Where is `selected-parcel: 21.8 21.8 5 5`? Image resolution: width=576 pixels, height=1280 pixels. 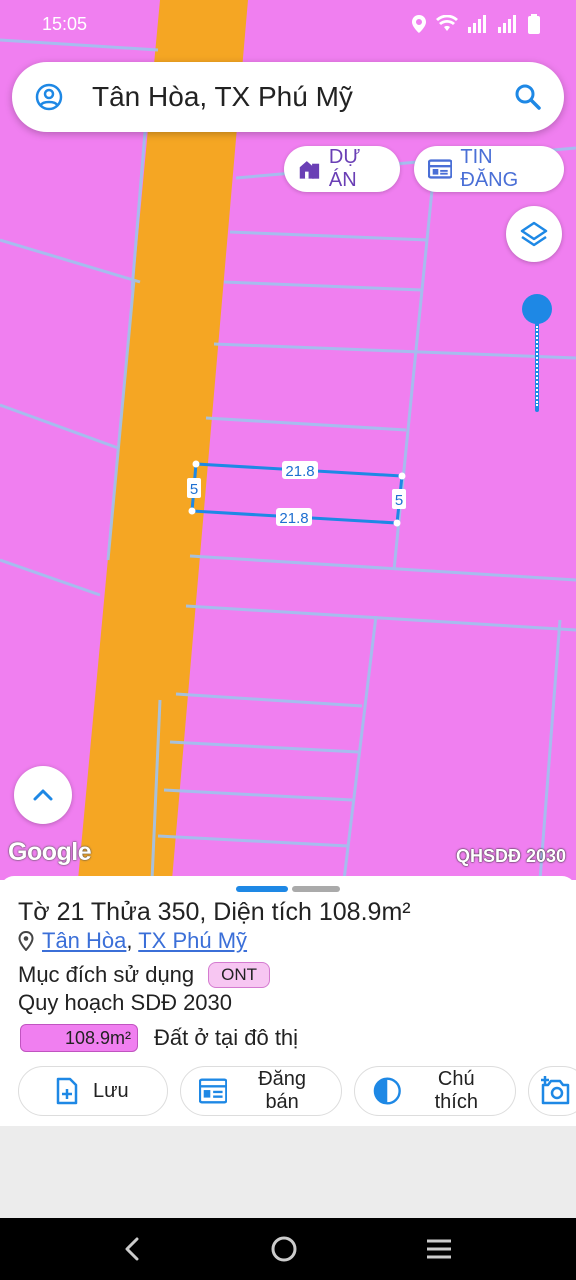 selected-parcel: 21.8 21.8 5 5 is located at coordinates (296, 493).